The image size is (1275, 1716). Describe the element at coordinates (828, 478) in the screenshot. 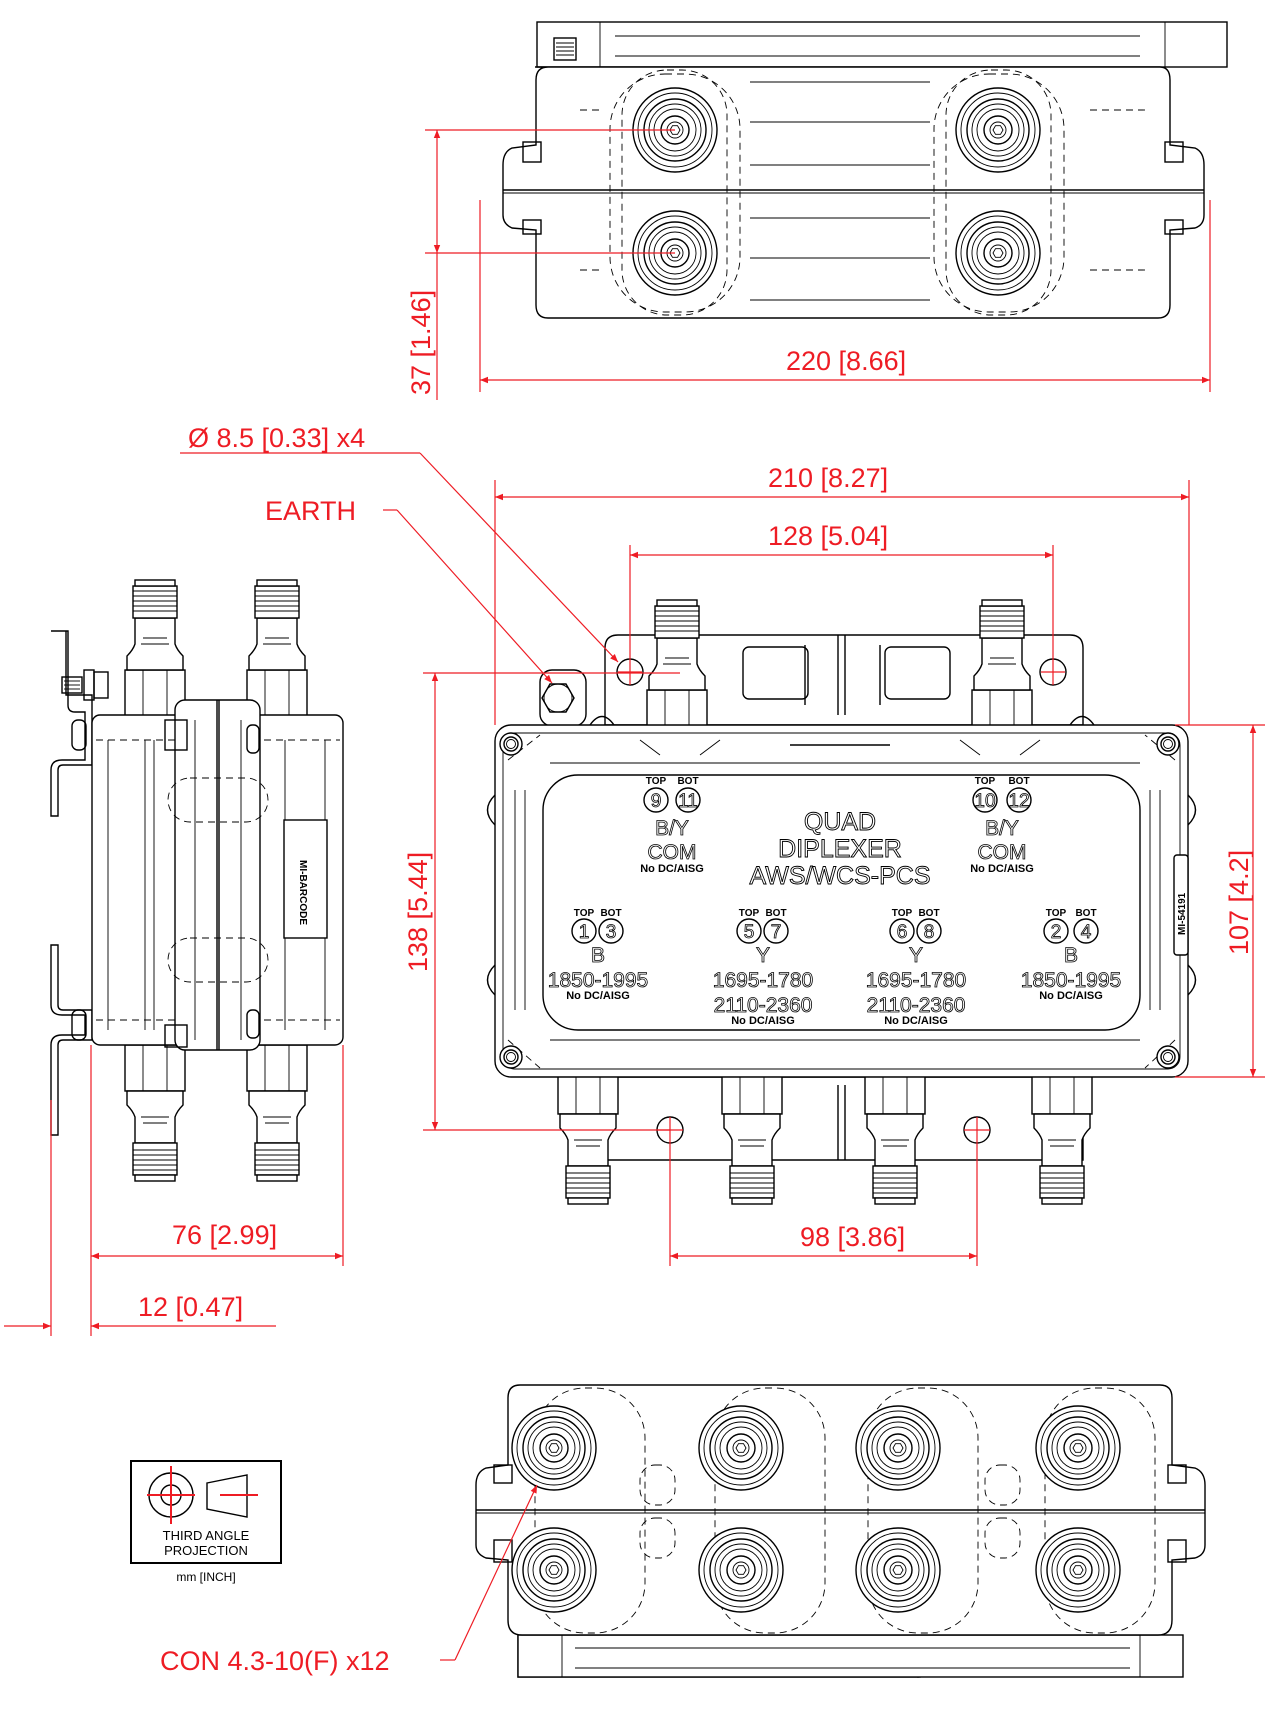

I see `dim-front-width: 210 [8.27]` at that location.